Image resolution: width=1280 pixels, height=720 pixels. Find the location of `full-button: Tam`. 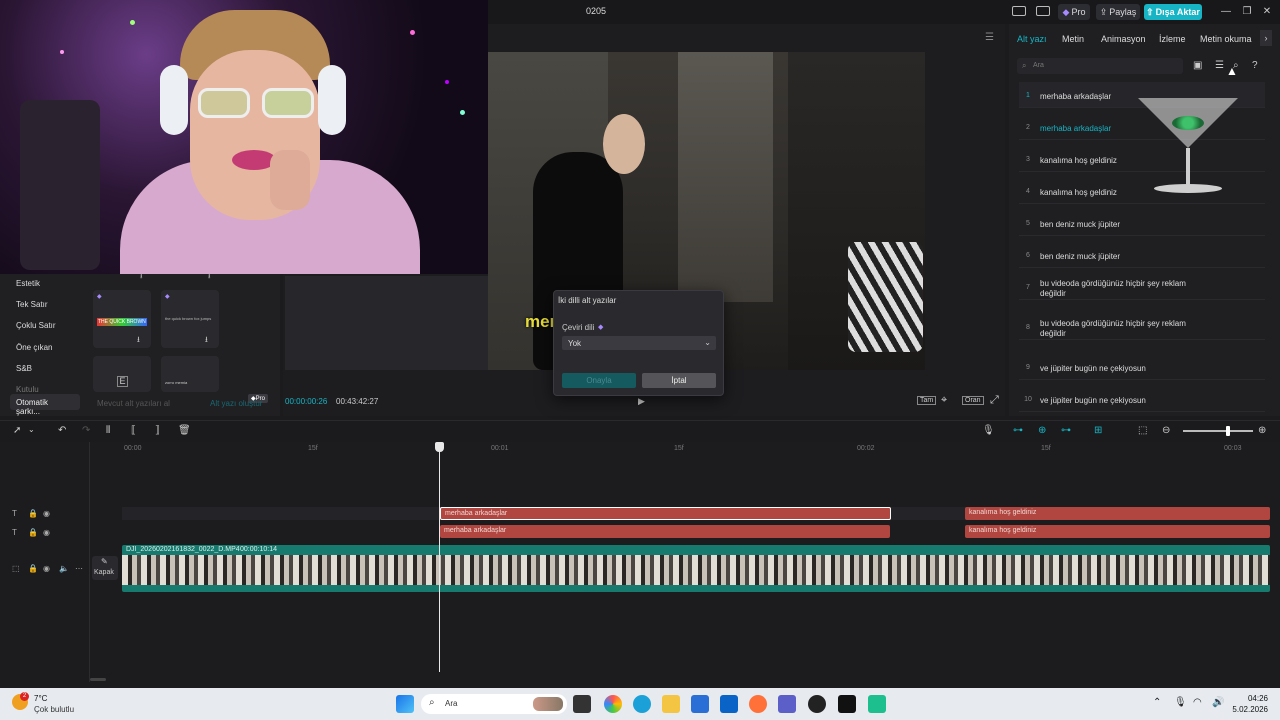

full-button: Tam is located at coordinates (927, 400).